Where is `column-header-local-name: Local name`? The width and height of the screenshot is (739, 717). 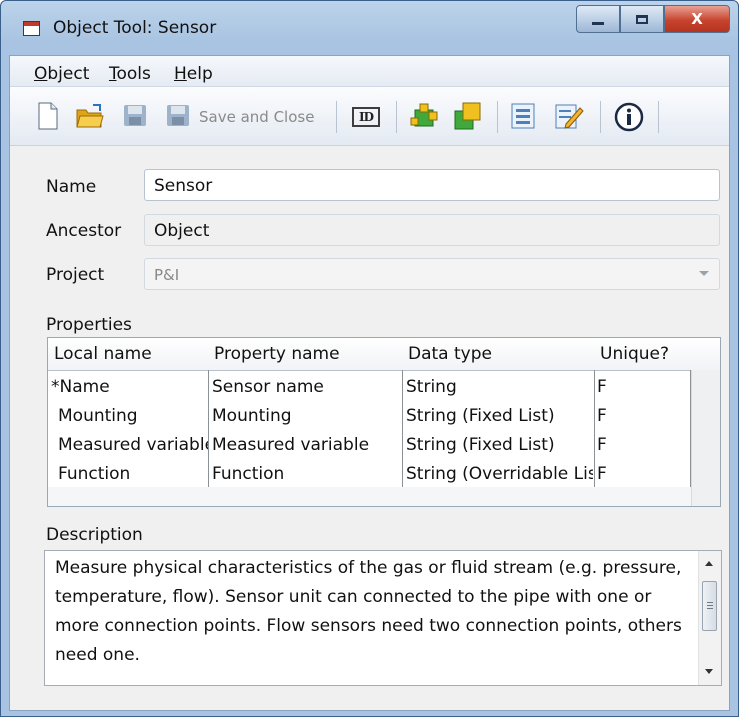 column-header-local-name: Local name is located at coordinates (128, 354).